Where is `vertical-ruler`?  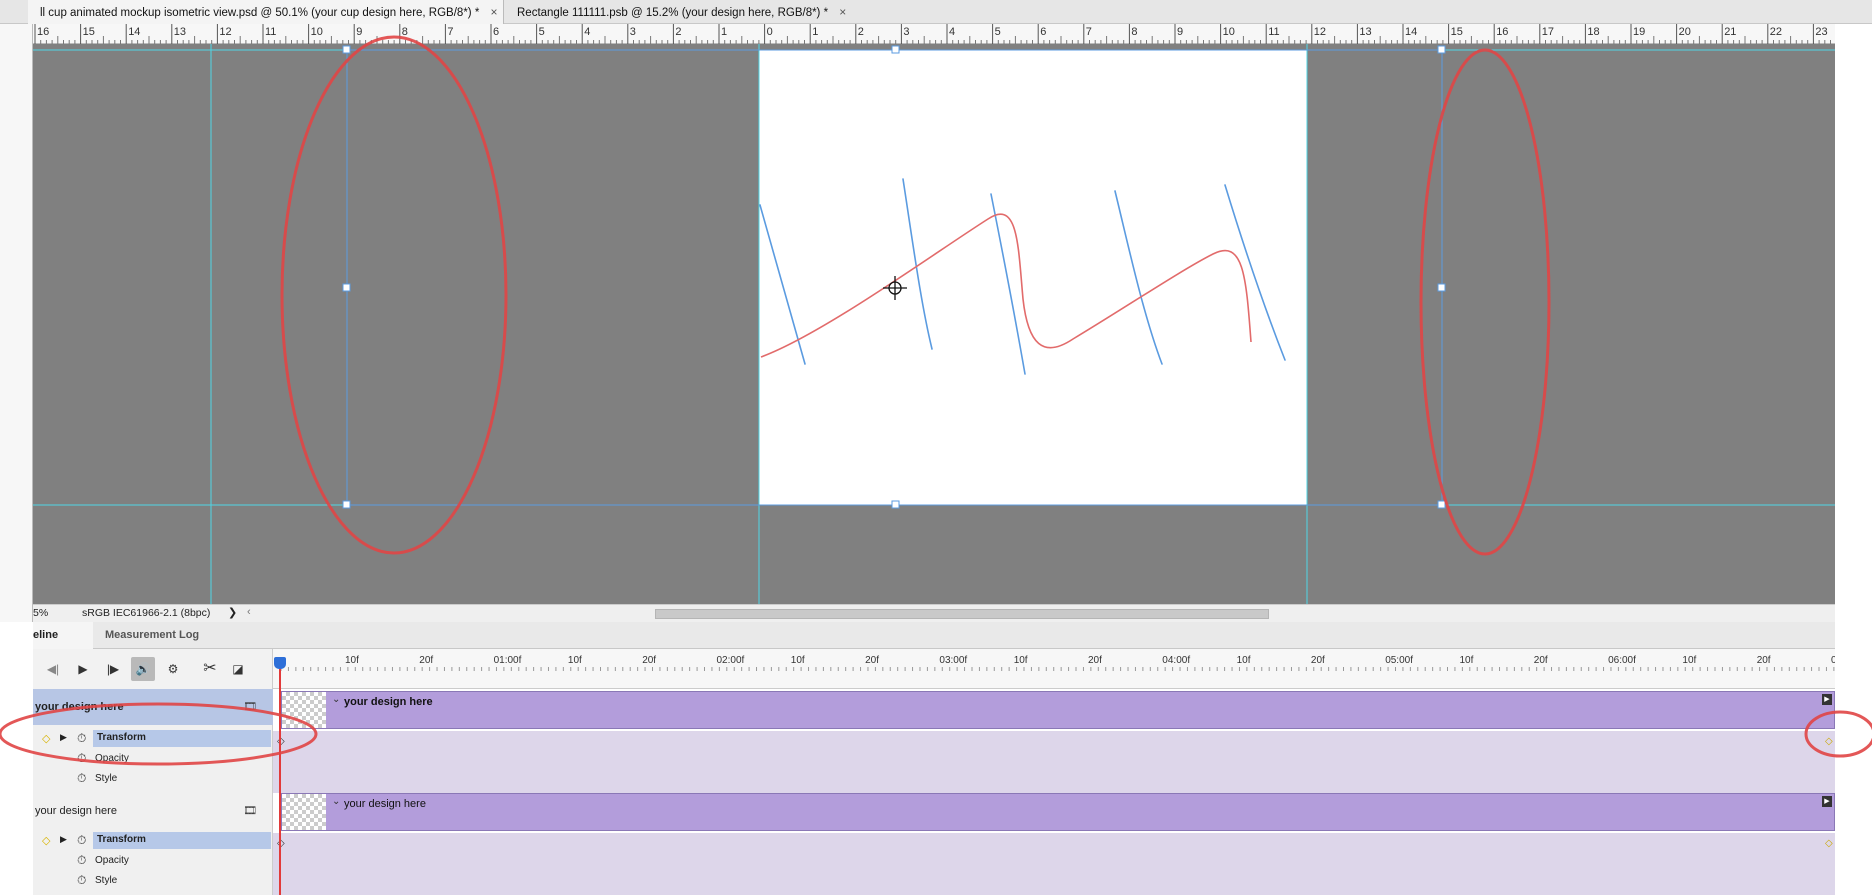 vertical-ruler is located at coordinates (16, 323).